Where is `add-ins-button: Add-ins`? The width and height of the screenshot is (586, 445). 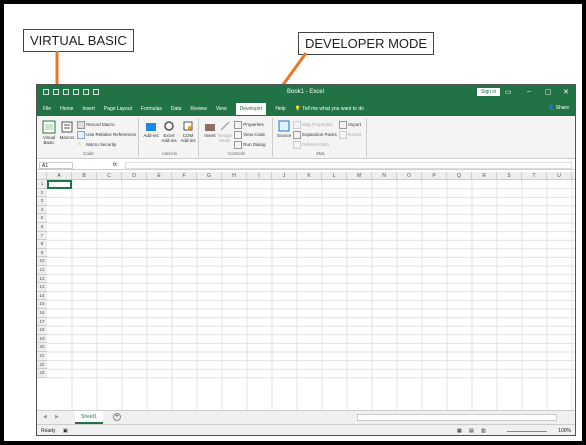
add-ins-button: Add-ins is located at coordinates (151, 129).